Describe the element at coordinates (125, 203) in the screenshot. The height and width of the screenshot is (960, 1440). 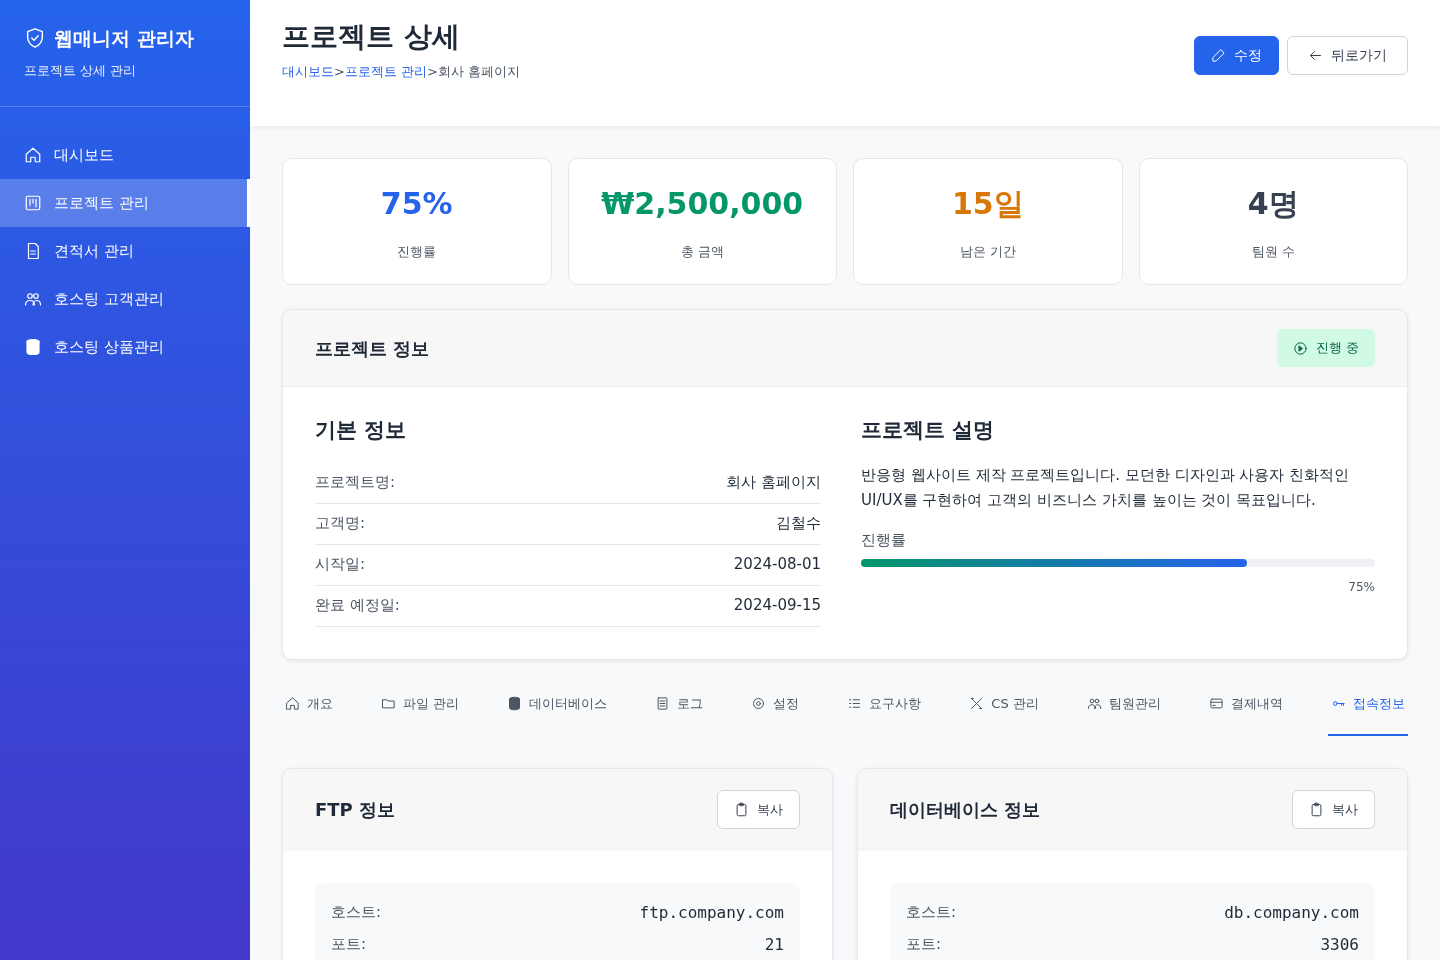
I see `sidebar-item: 프로젝트 관리` at that location.